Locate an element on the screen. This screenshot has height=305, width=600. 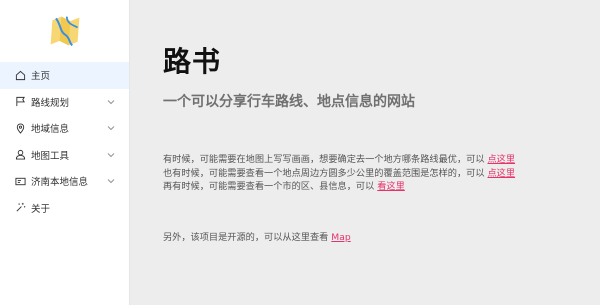
note-text: 另外，该项目是开源的，可以从这里查看 is located at coordinates (247, 237).